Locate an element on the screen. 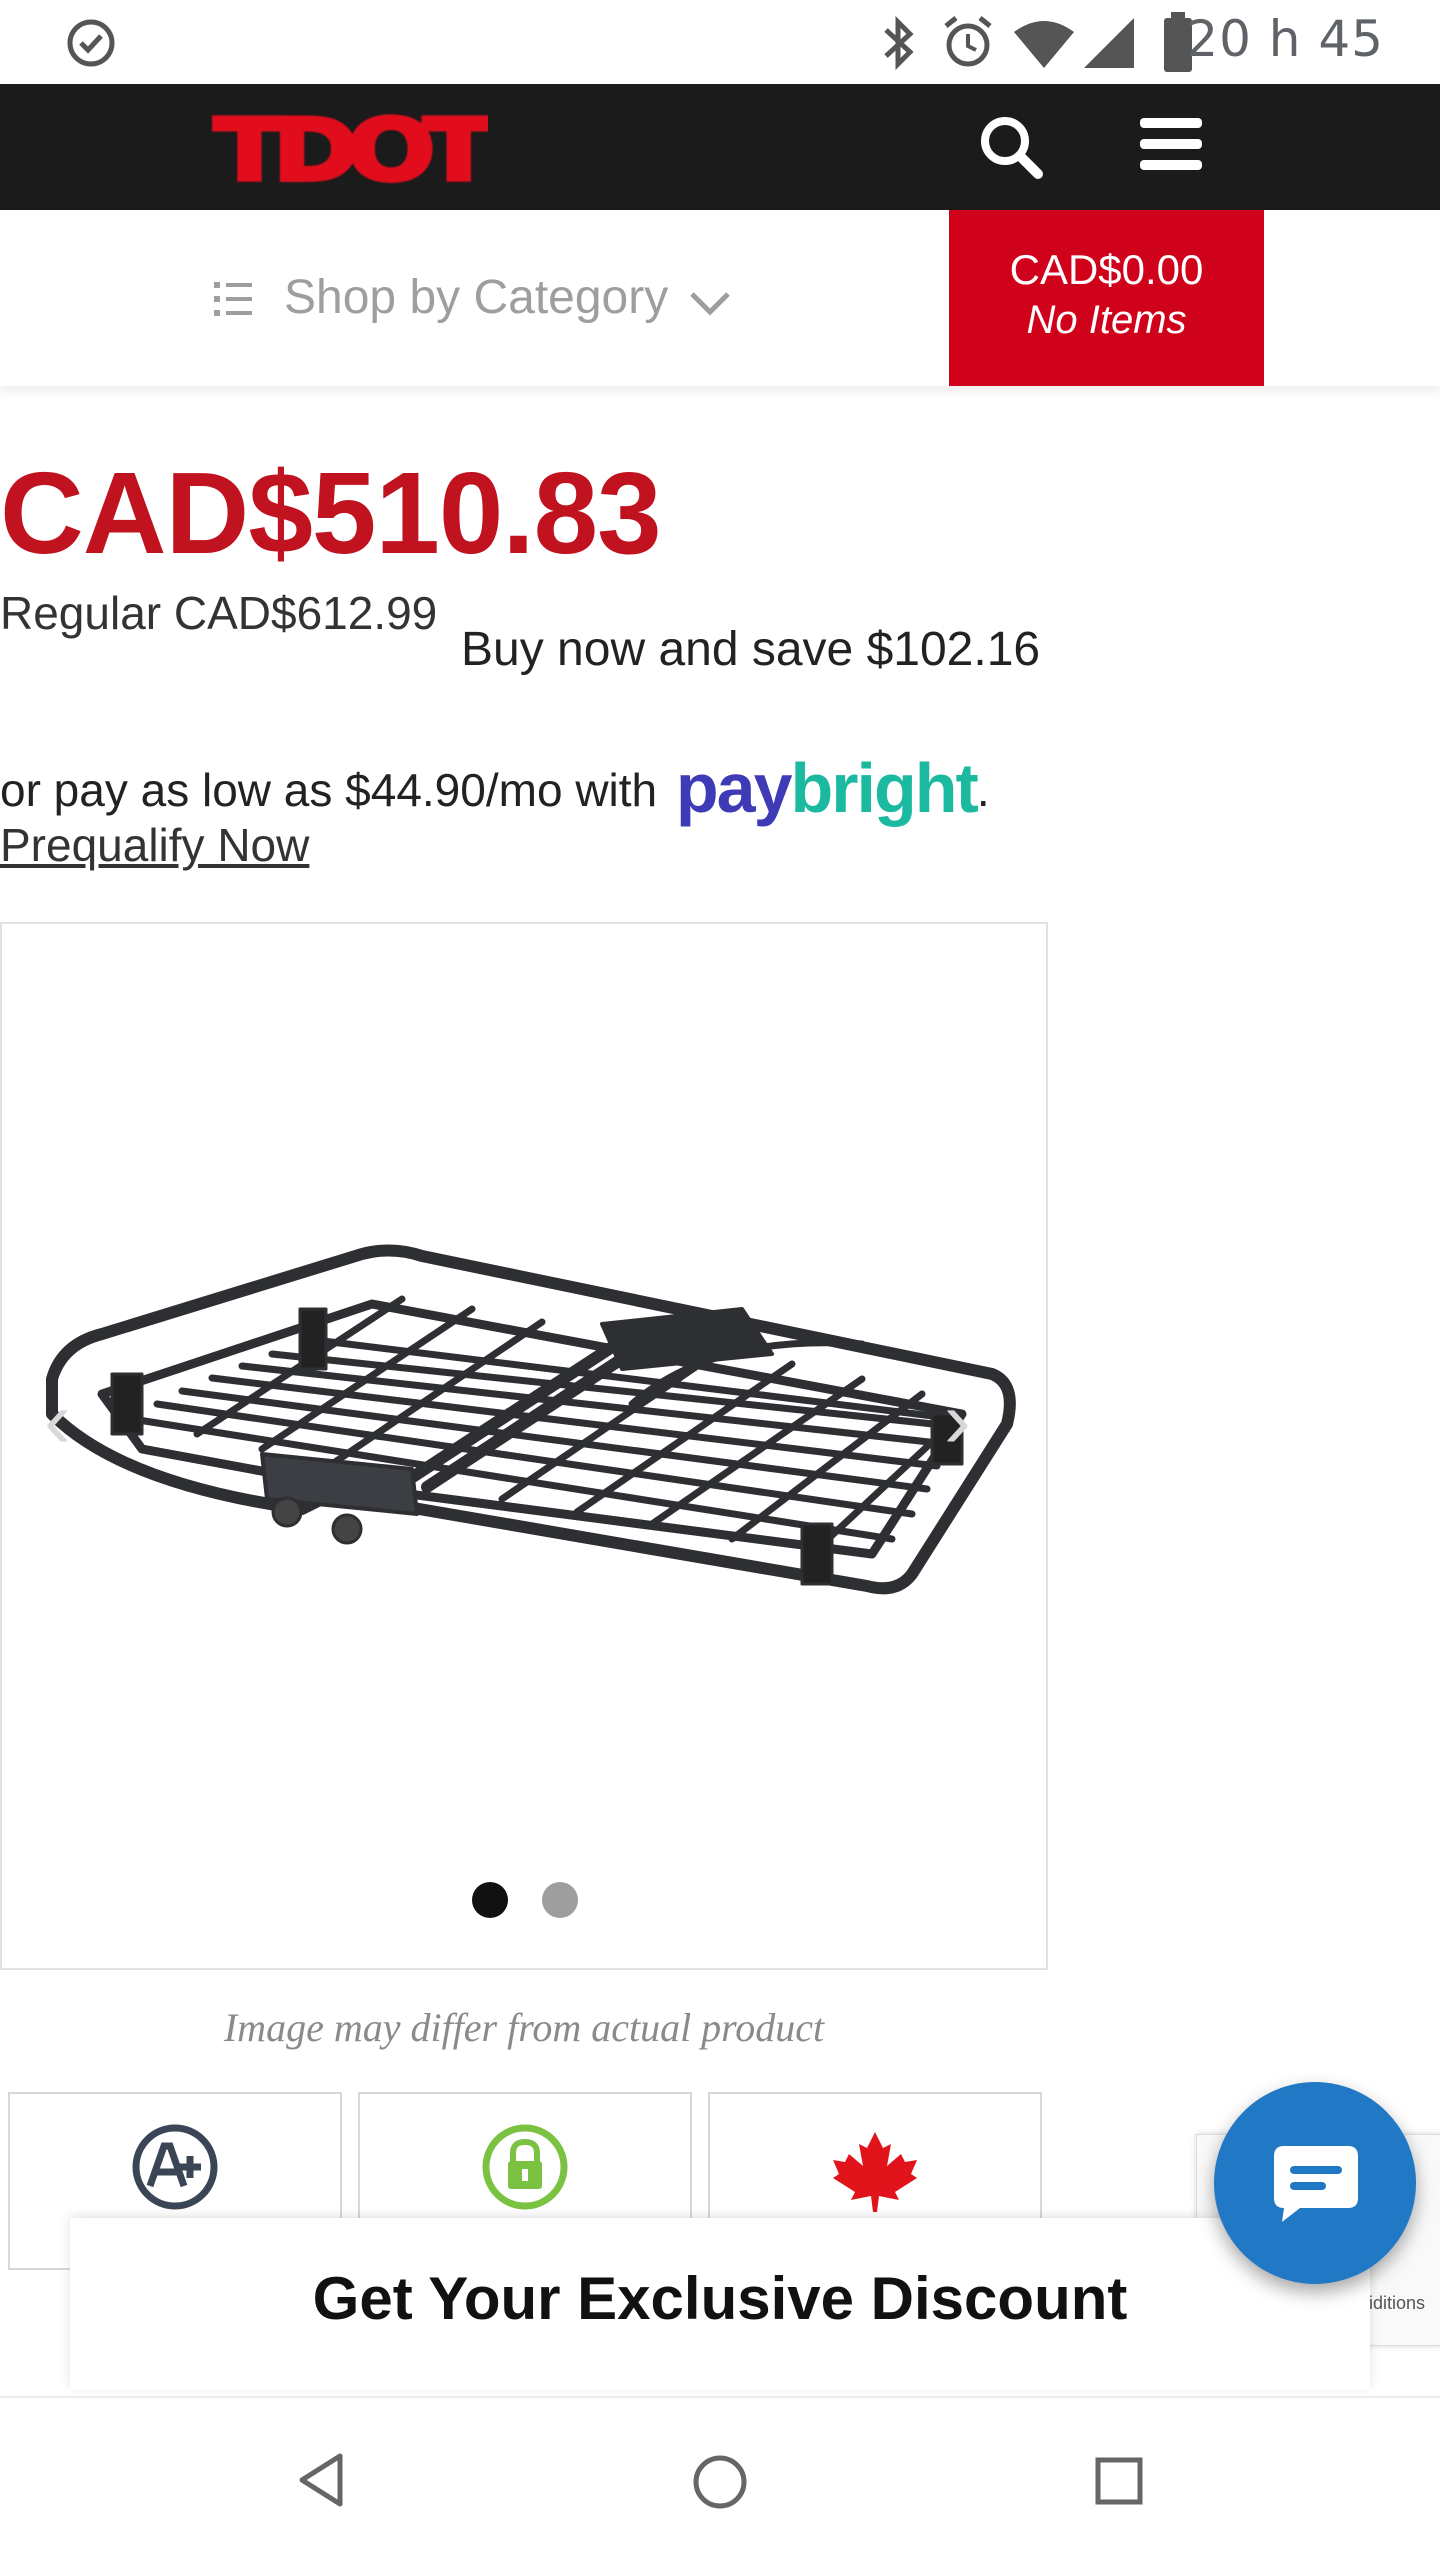 This screenshot has width=1440, height=2562. sync-clock-icon is located at coordinates (91, 43).